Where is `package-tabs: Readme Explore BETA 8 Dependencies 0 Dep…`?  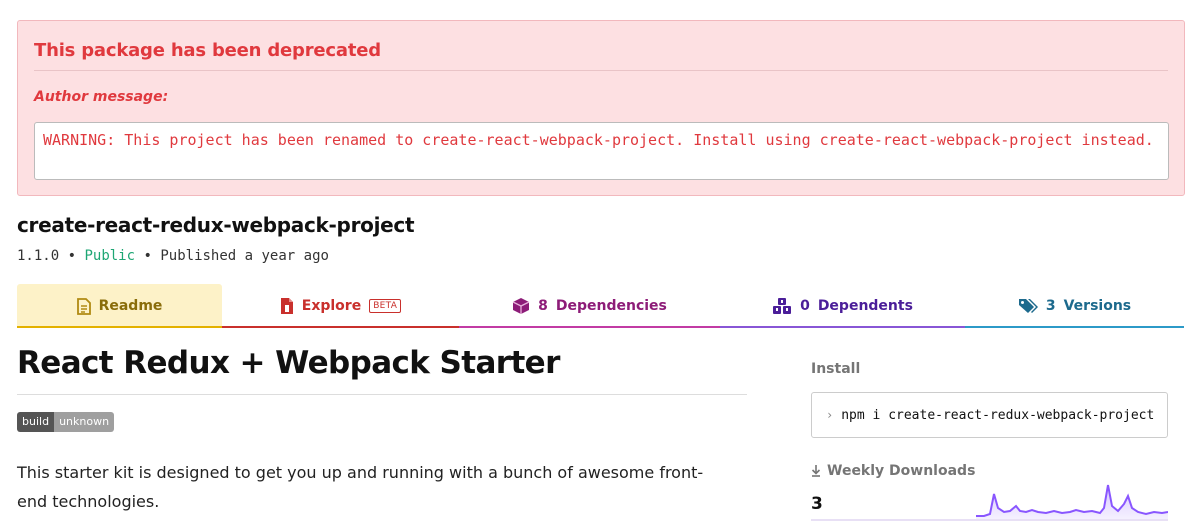 package-tabs: Readme Explore BETA 8 Dependencies 0 Dep… is located at coordinates (600, 306).